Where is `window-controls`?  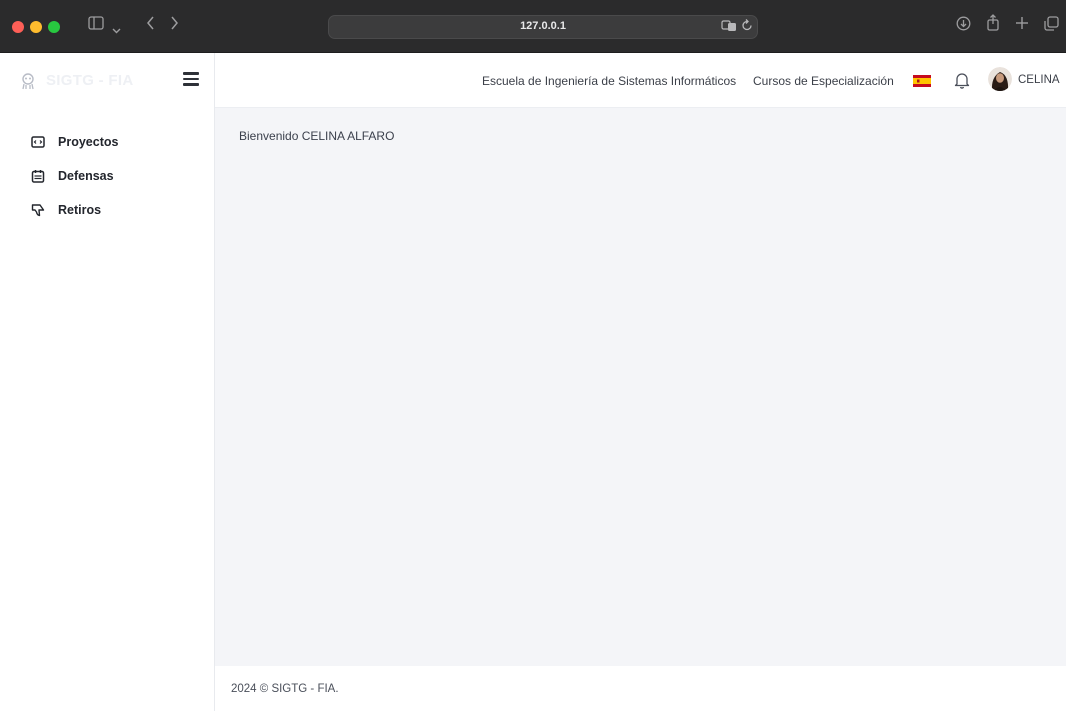
window-controls is located at coordinates (36, 27).